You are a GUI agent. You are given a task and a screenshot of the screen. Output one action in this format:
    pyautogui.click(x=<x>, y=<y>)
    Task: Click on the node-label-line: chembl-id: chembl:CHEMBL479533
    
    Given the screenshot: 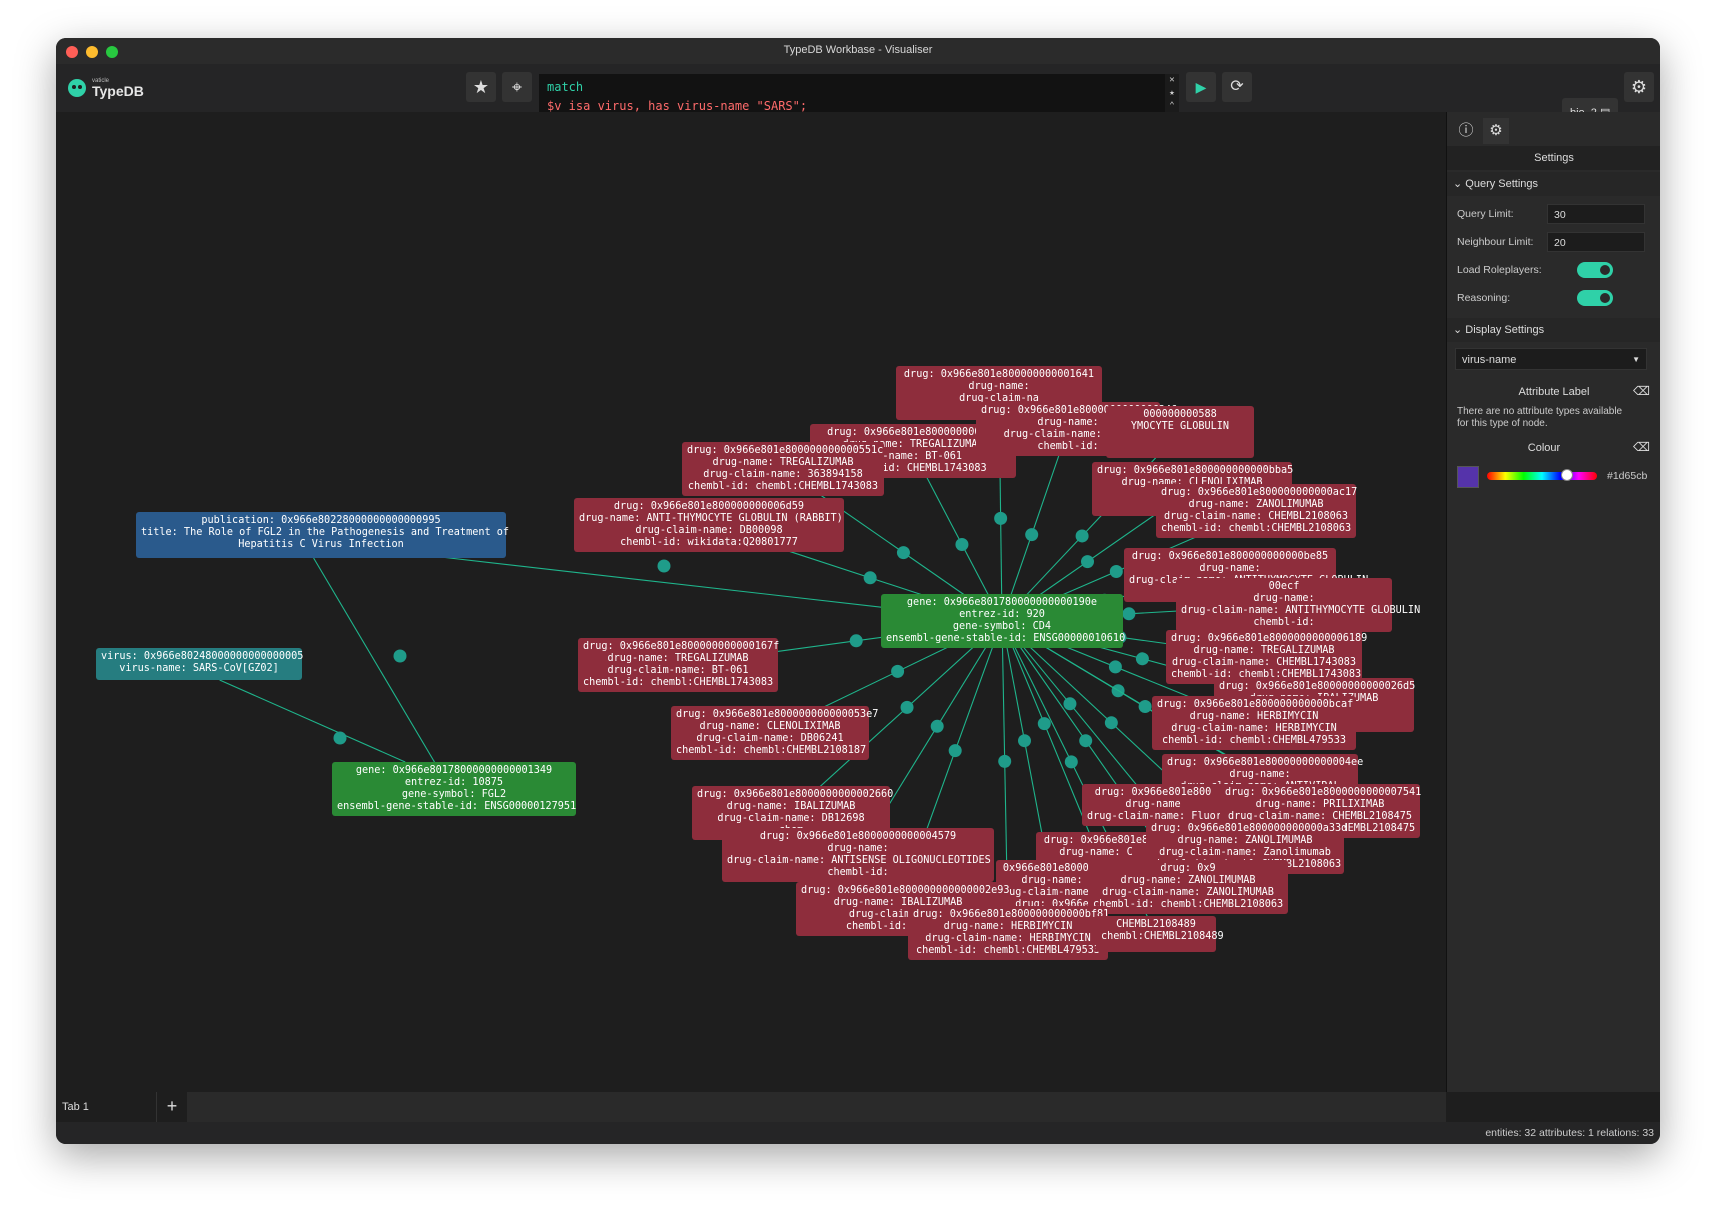 What is the action you would take?
    pyautogui.click(x=1007, y=950)
    